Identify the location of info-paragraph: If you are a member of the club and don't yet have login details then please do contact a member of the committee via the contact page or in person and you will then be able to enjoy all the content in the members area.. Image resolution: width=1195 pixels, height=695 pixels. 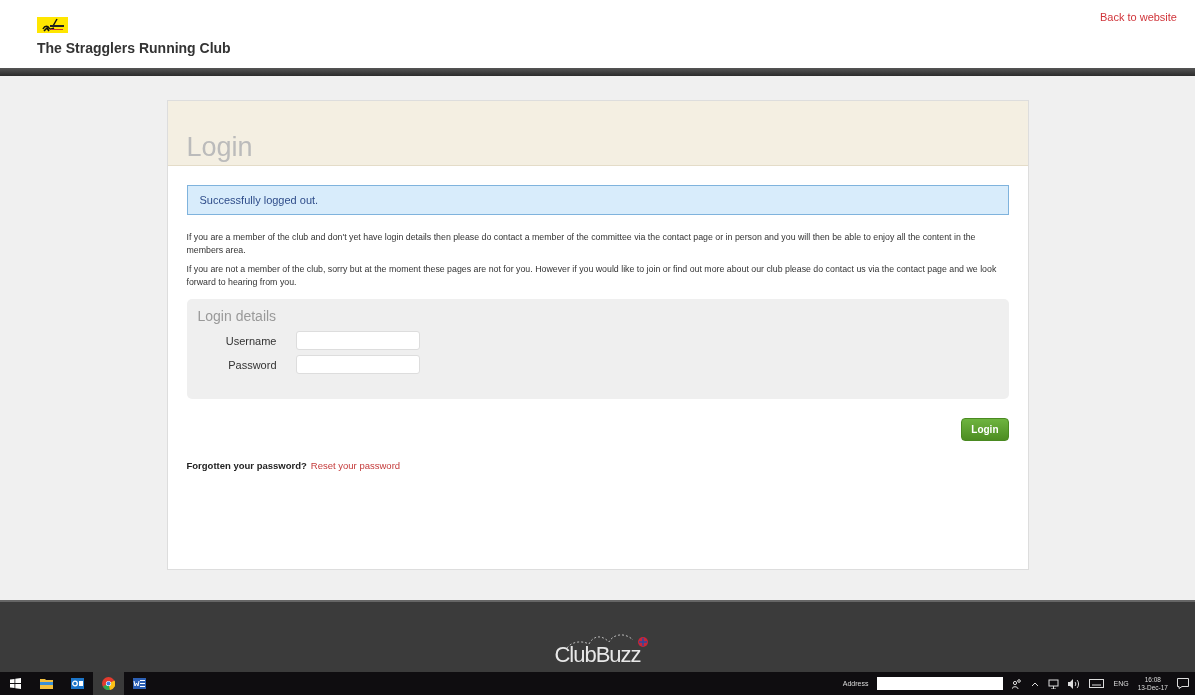
(581, 244).